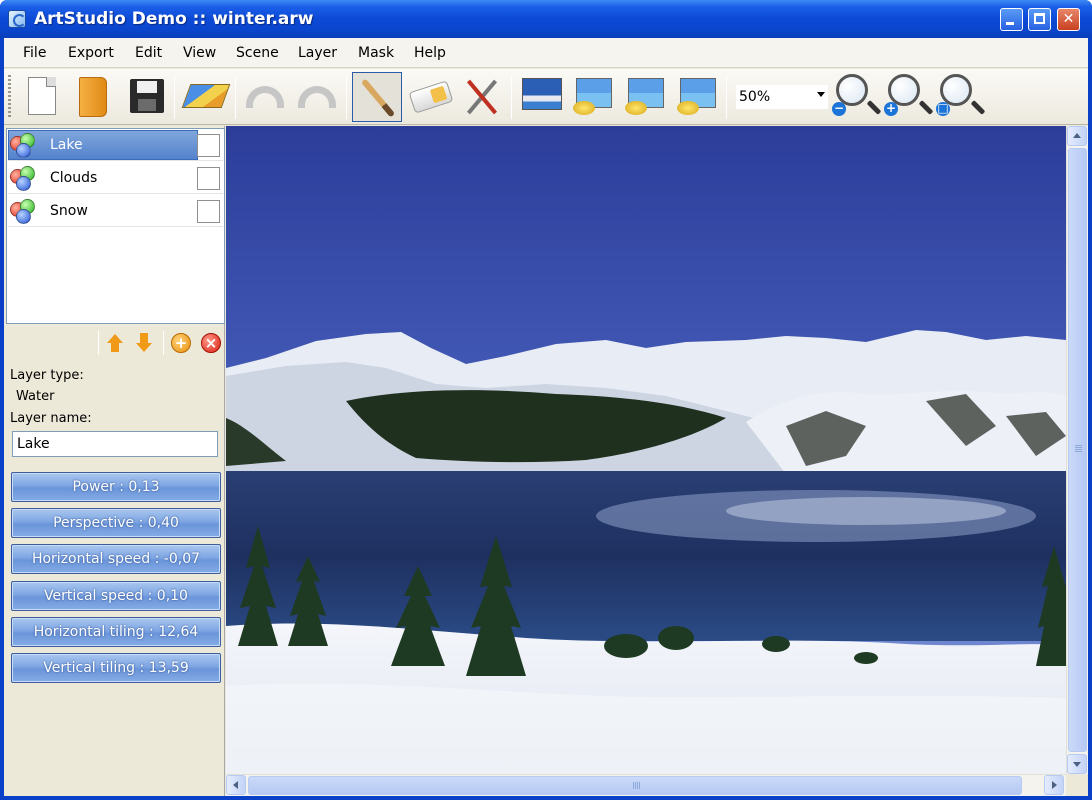 This screenshot has width=1092, height=800. What do you see at coordinates (1010, 23) in the screenshot?
I see `minimize-icon` at bounding box center [1010, 23].